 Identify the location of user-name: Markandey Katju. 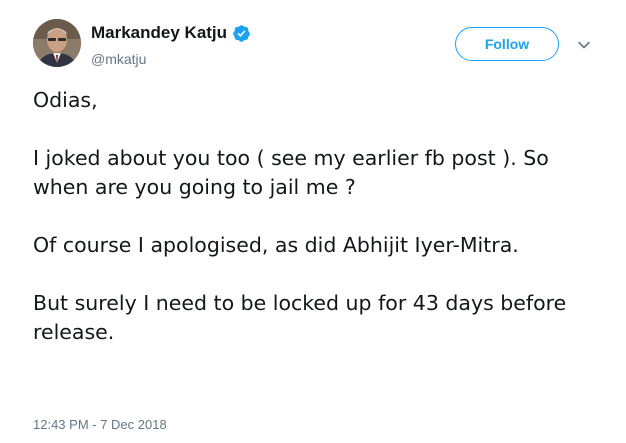
(171, 33).